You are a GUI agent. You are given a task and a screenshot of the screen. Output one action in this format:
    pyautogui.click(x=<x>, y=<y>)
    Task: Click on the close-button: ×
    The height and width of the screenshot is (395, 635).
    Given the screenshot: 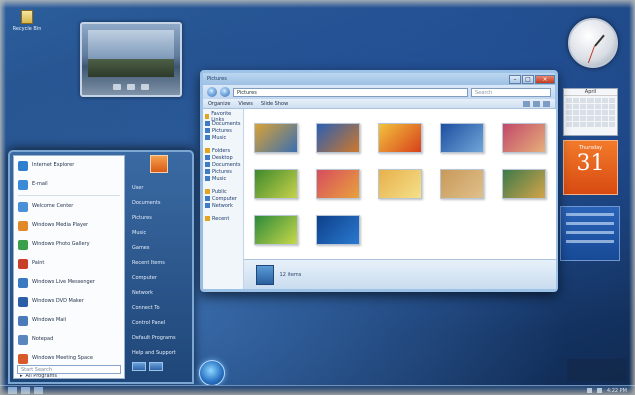 What is the action you would take?
    pyautogui.click(x=545, y=79)
    